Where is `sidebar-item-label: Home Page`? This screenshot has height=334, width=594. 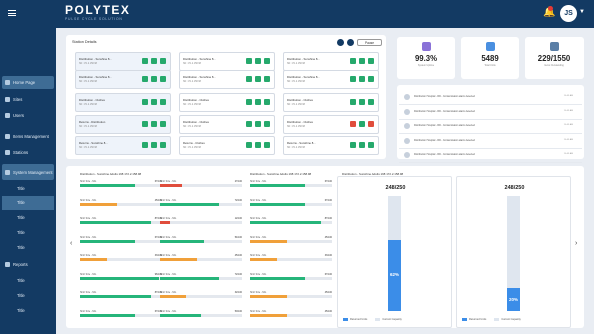 sidebar-item-label: Home Page is located at coordinates (24, 82).